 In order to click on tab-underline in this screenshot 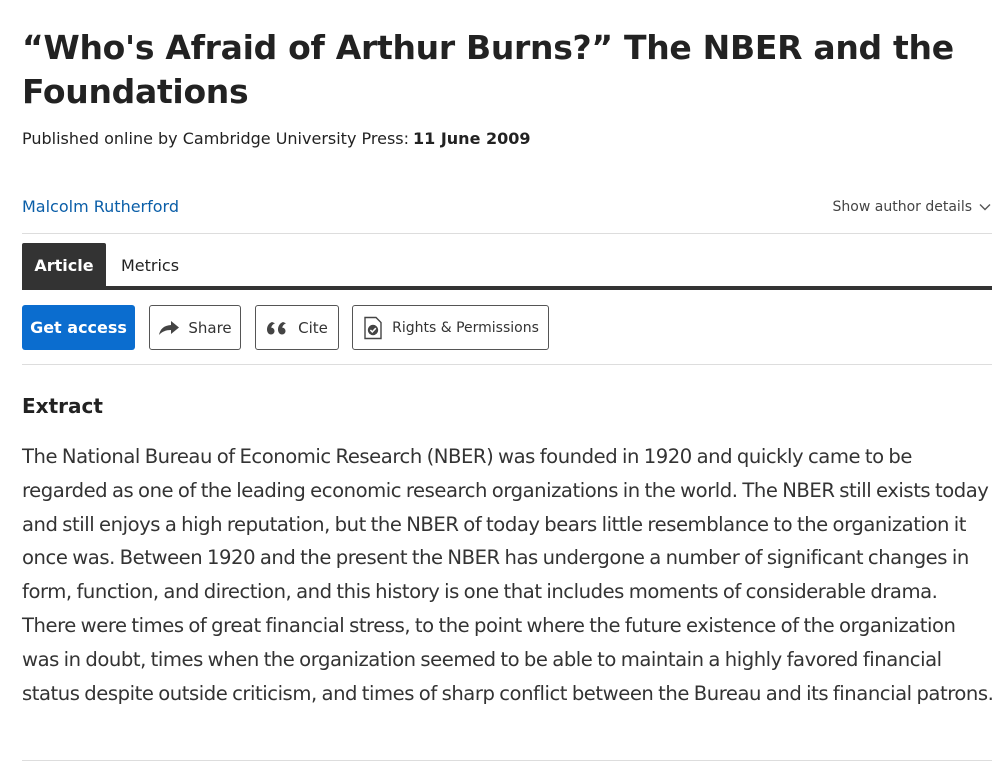, I will do `click(507, 288)`.